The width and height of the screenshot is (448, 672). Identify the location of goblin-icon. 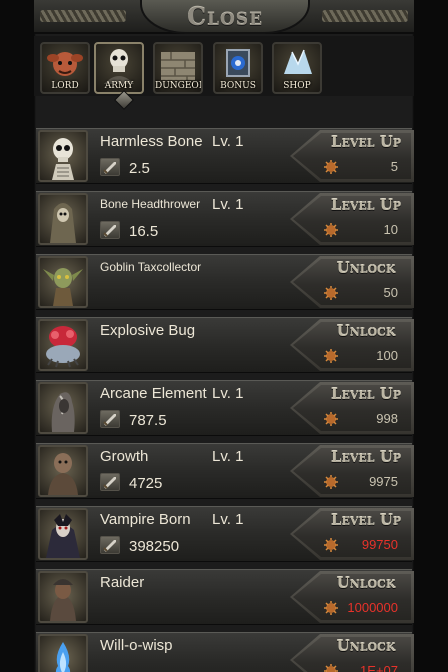
(63, 287).